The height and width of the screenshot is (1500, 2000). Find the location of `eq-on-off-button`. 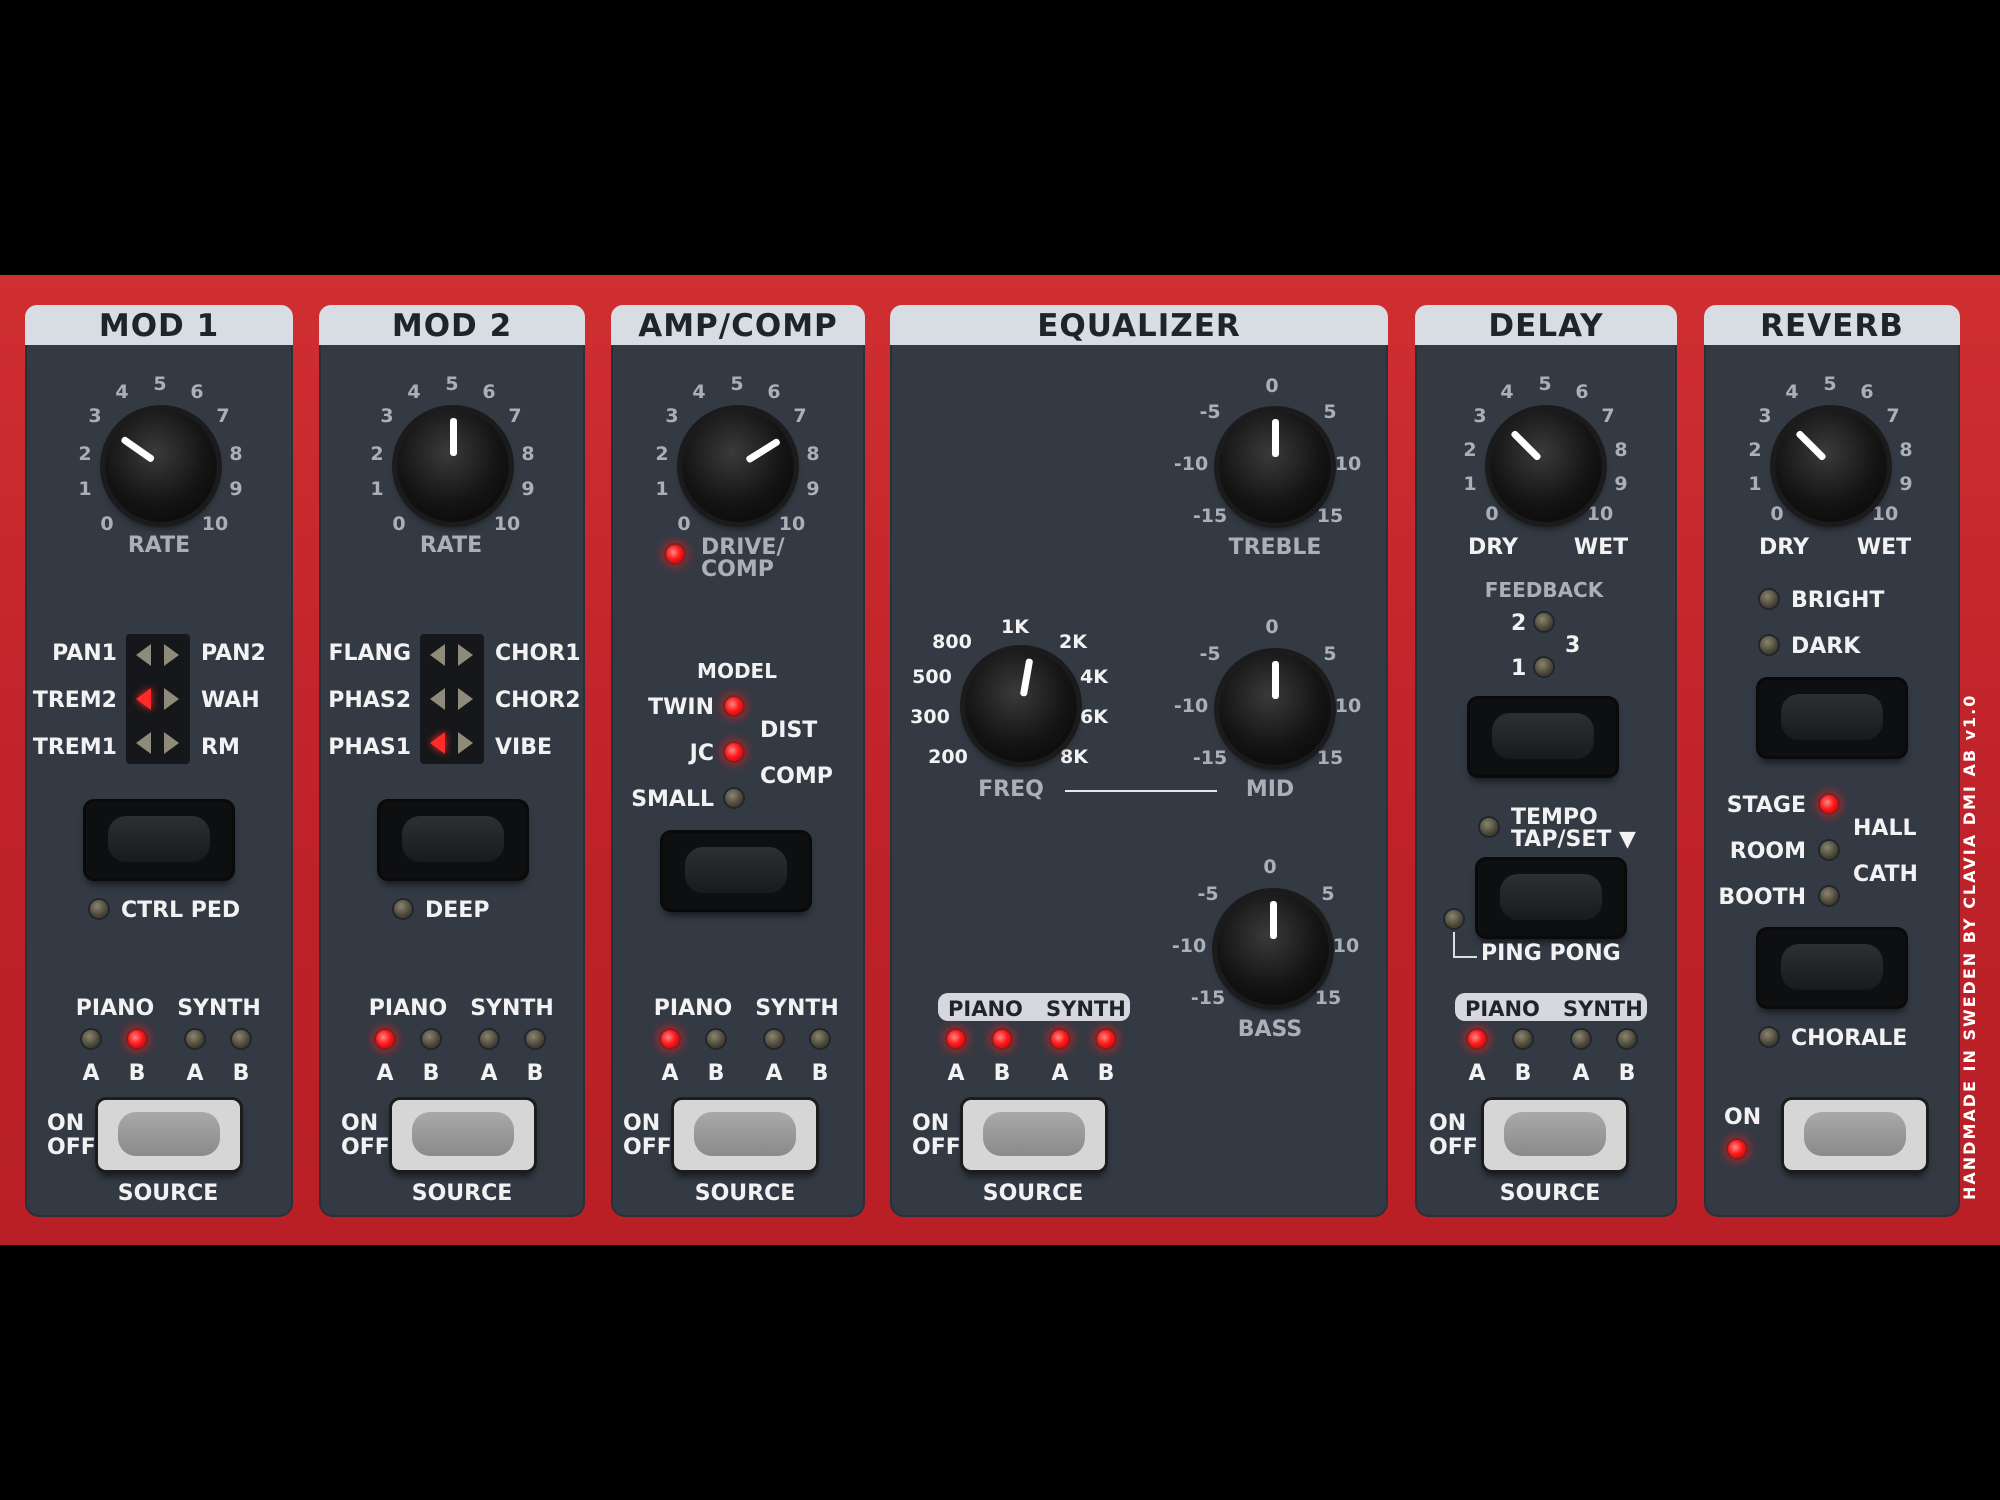

eq-on-off-button is located at coordinates (1034, 1135).